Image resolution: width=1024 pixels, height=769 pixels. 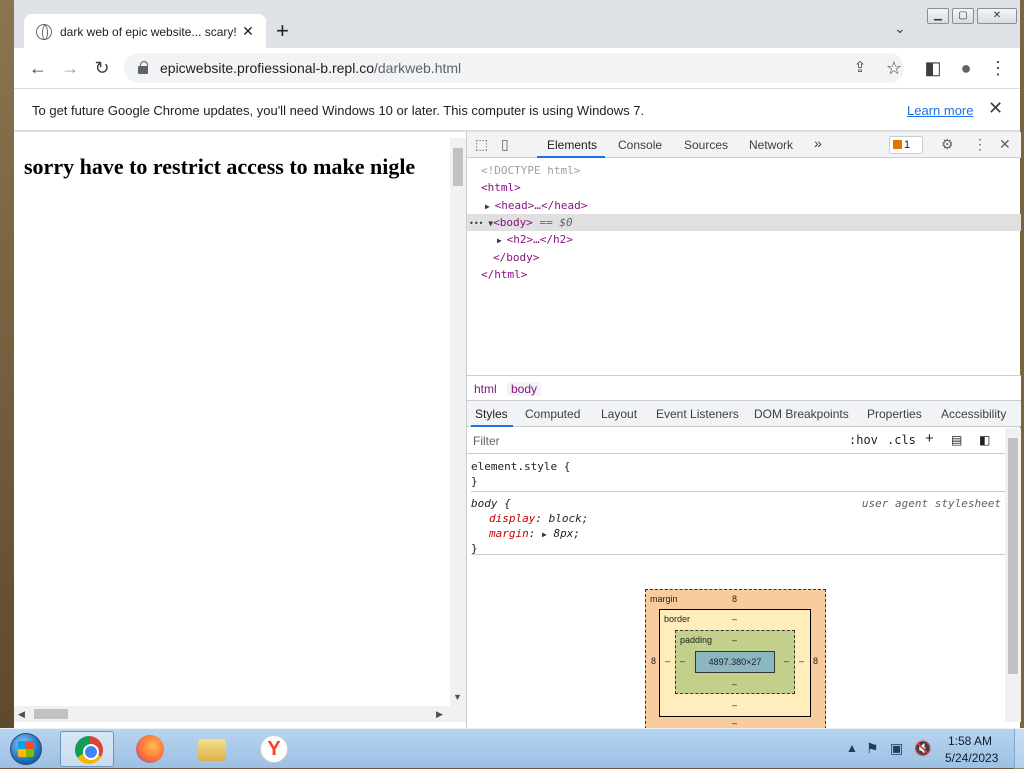 I want to click on taskbar-yandex: Y, so click(x=273, y=749).